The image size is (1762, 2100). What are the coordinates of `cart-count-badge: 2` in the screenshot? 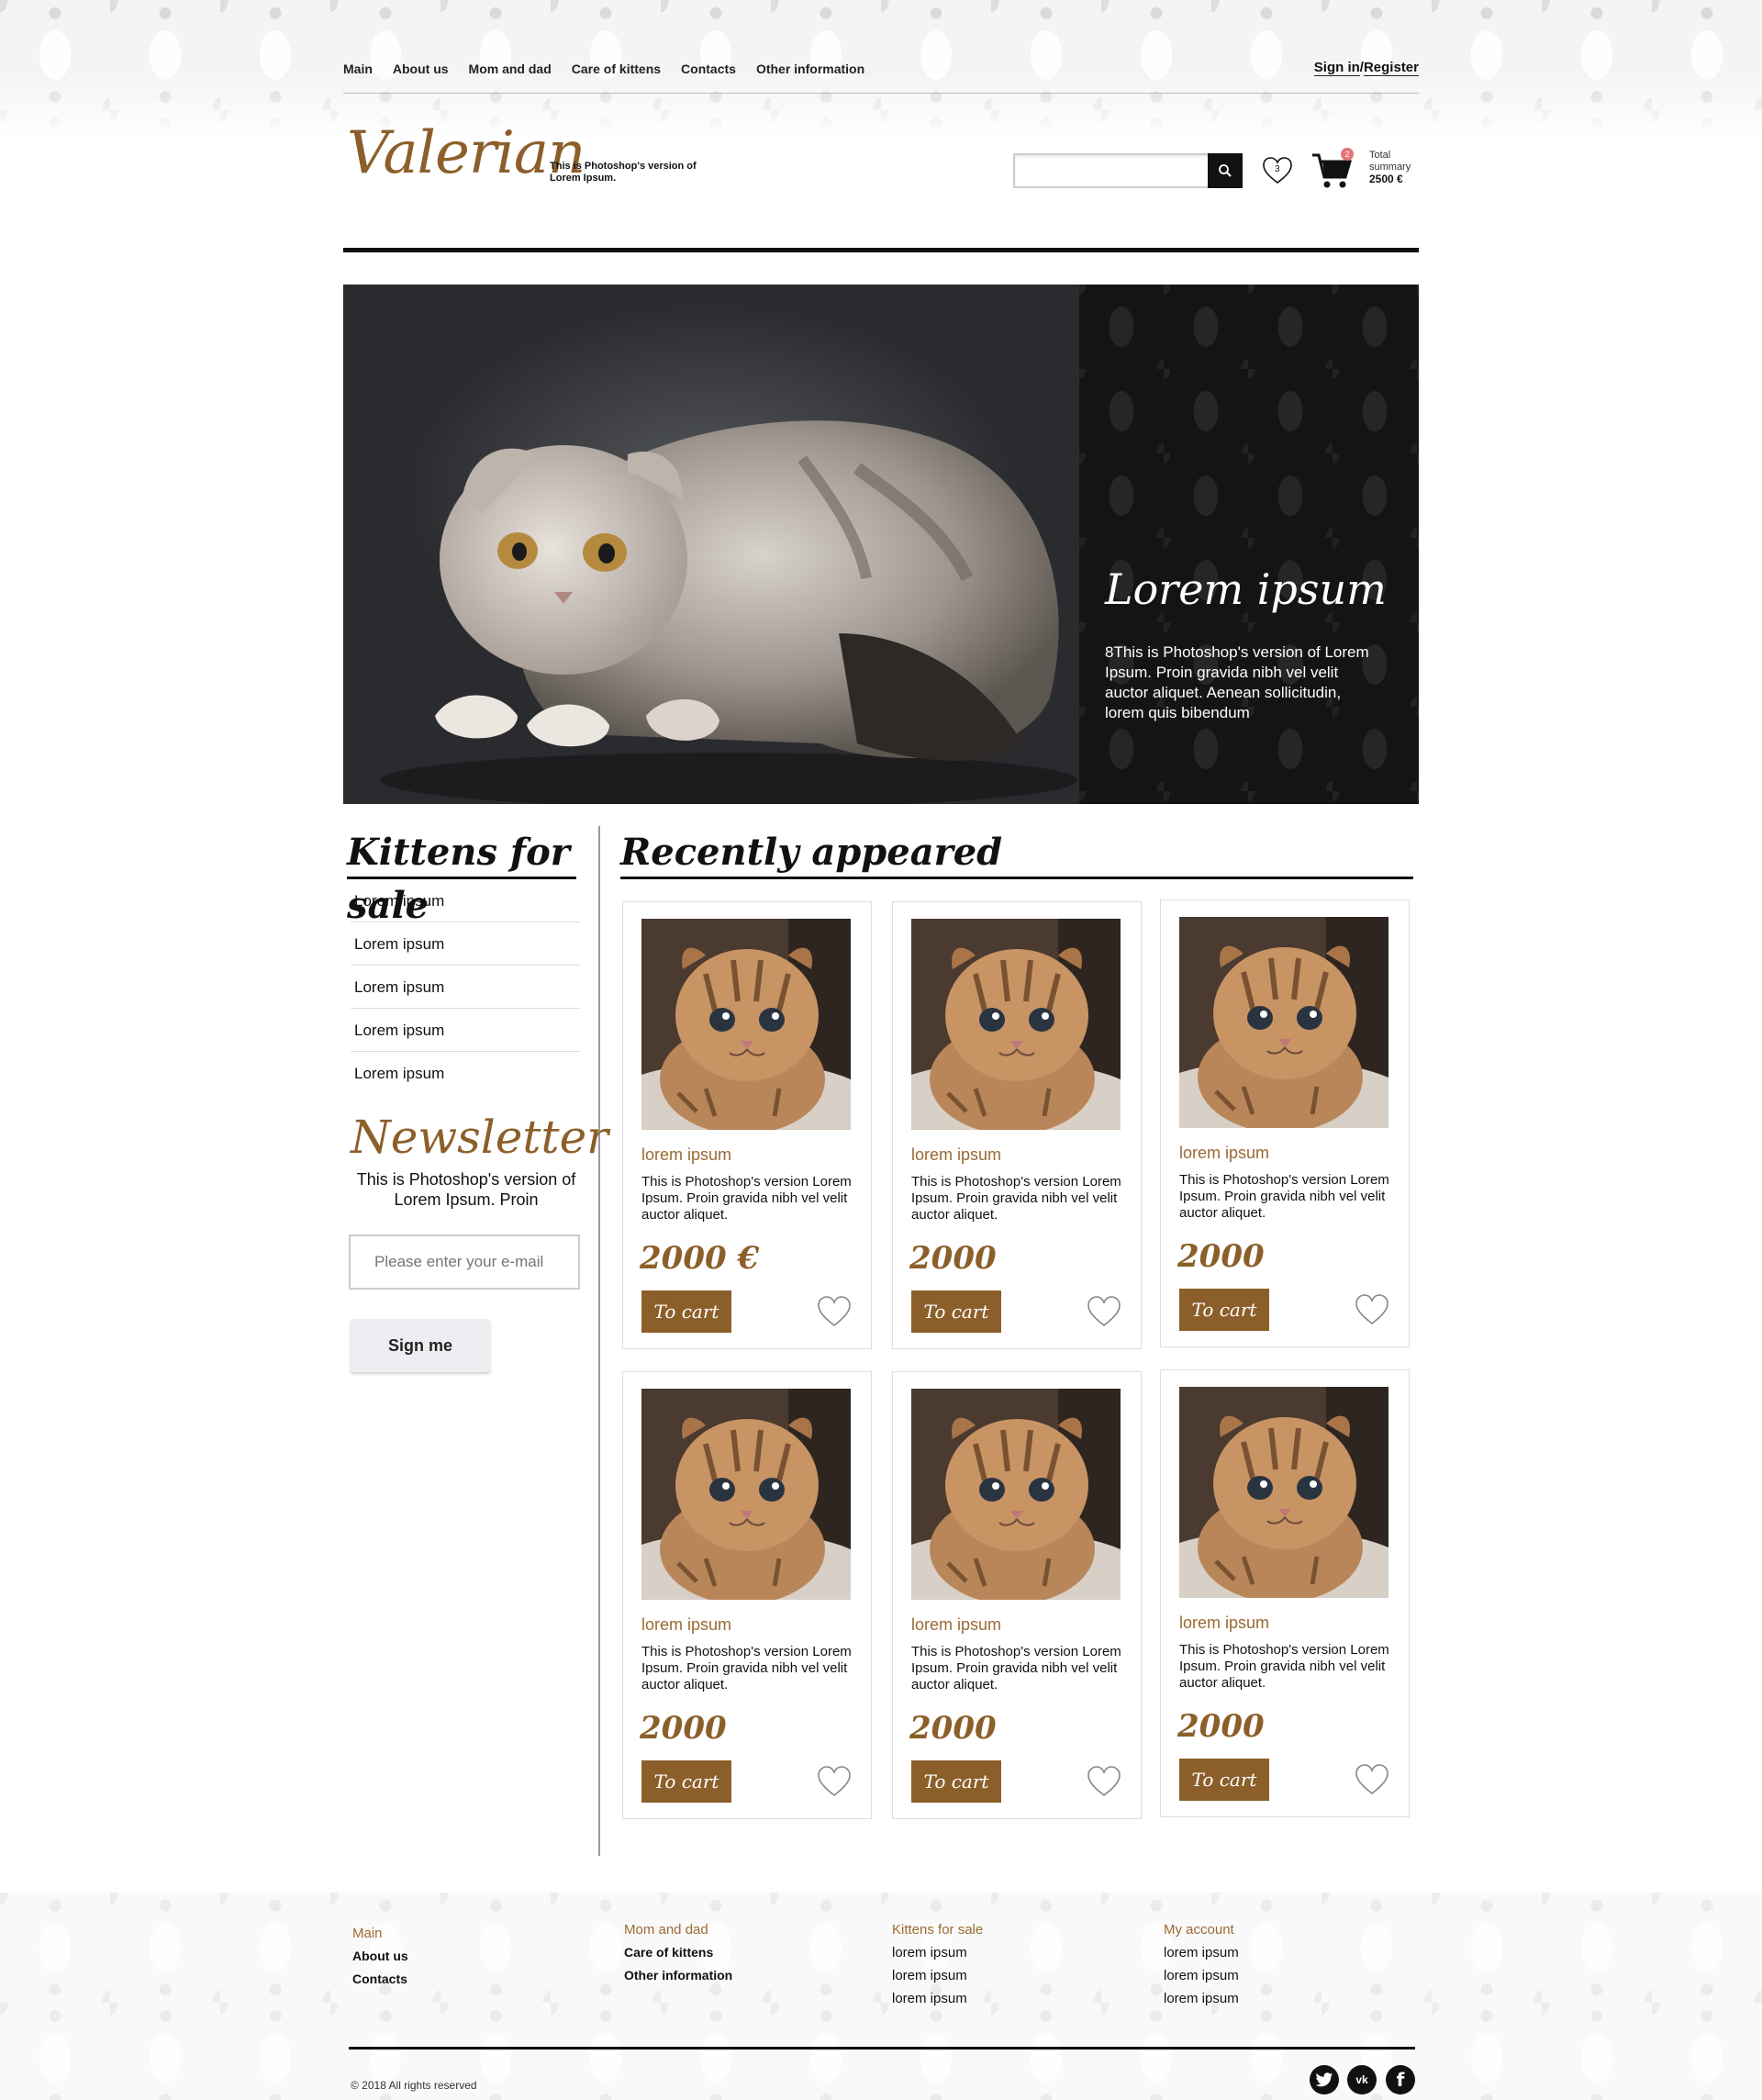 It's located at (1347, 154).